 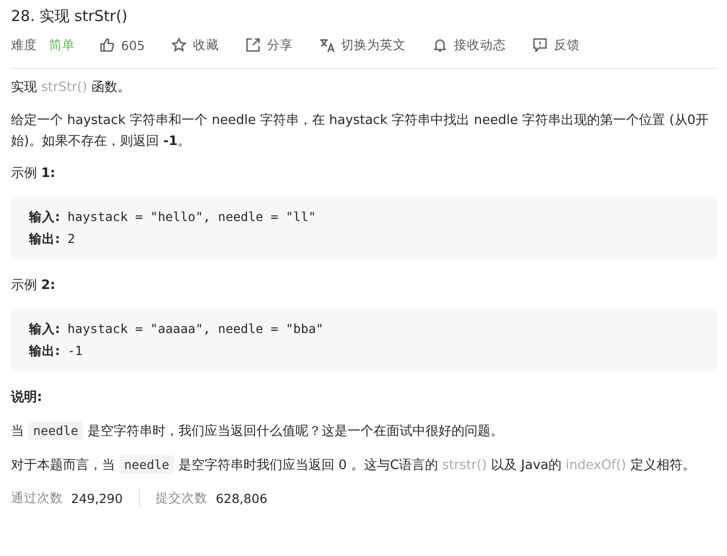 What do you see at coordinates (122, 45) in the screenshot?
I see `like-button: 605` at bounding box center [122, 45].